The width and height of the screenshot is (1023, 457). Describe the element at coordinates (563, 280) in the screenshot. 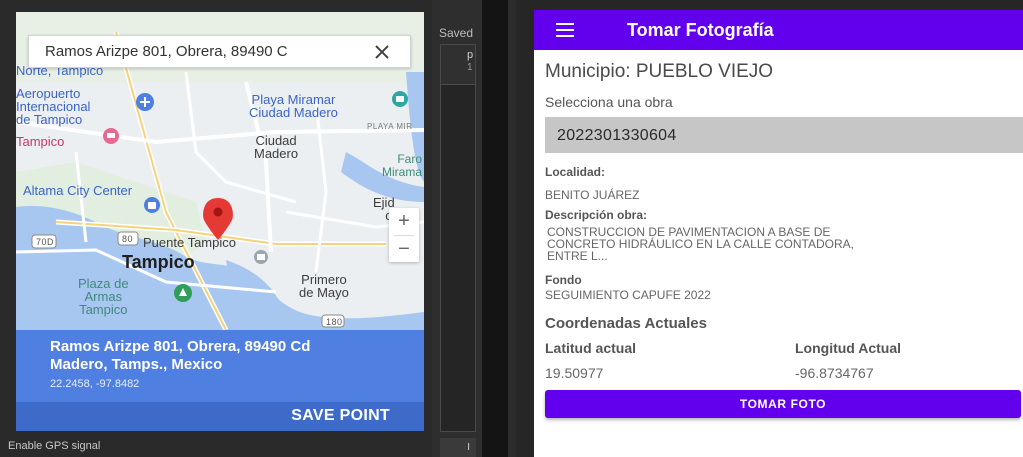

I see `fondo-label: Fondo` at that location.